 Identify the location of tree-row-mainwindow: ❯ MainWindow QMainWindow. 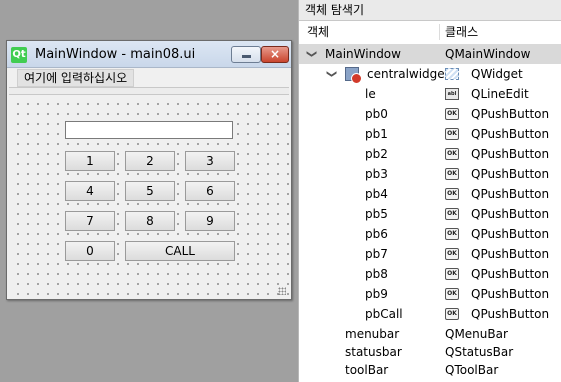
(430, 54).